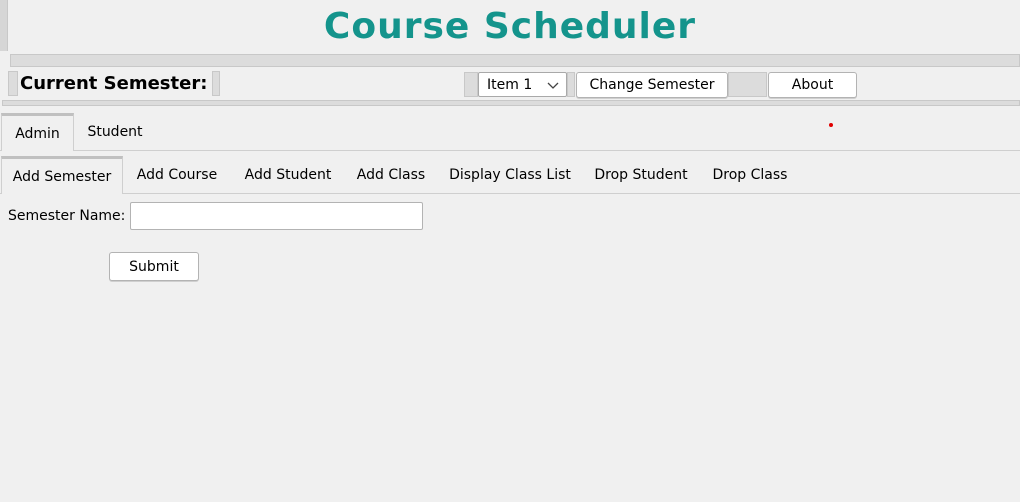 The width and height of the screenshot is (1020, 502). Describe the element at coordinates (510, 174) in the screenshot. I see `tab-display-class-list: Display Class List` at that location.